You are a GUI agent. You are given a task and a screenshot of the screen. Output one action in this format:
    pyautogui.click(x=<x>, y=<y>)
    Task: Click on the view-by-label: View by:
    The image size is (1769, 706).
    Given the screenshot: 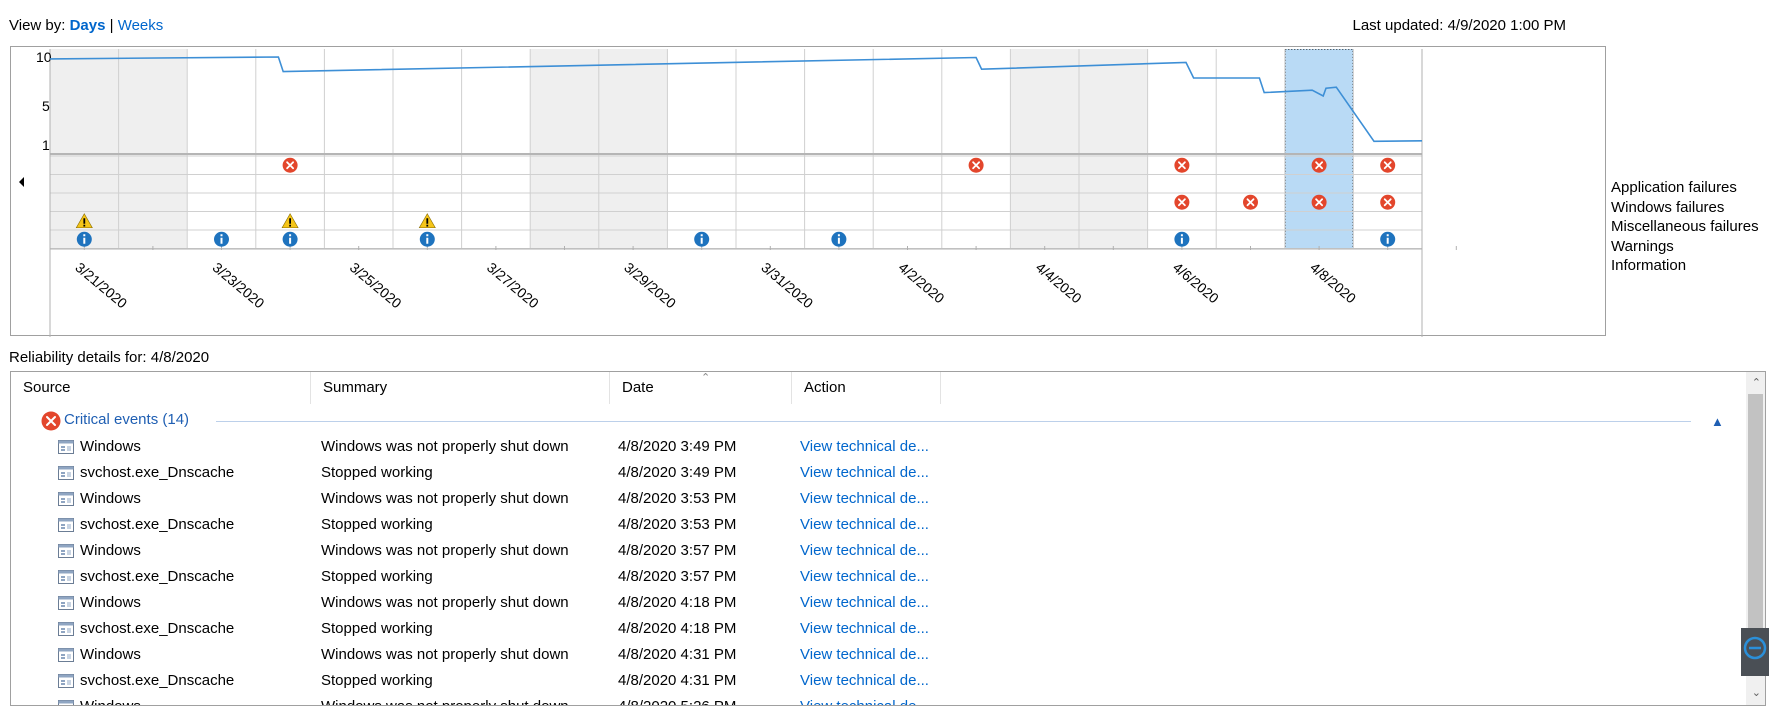 What is the action you would take?
    pyautogui.click(x=37, y=25)
    